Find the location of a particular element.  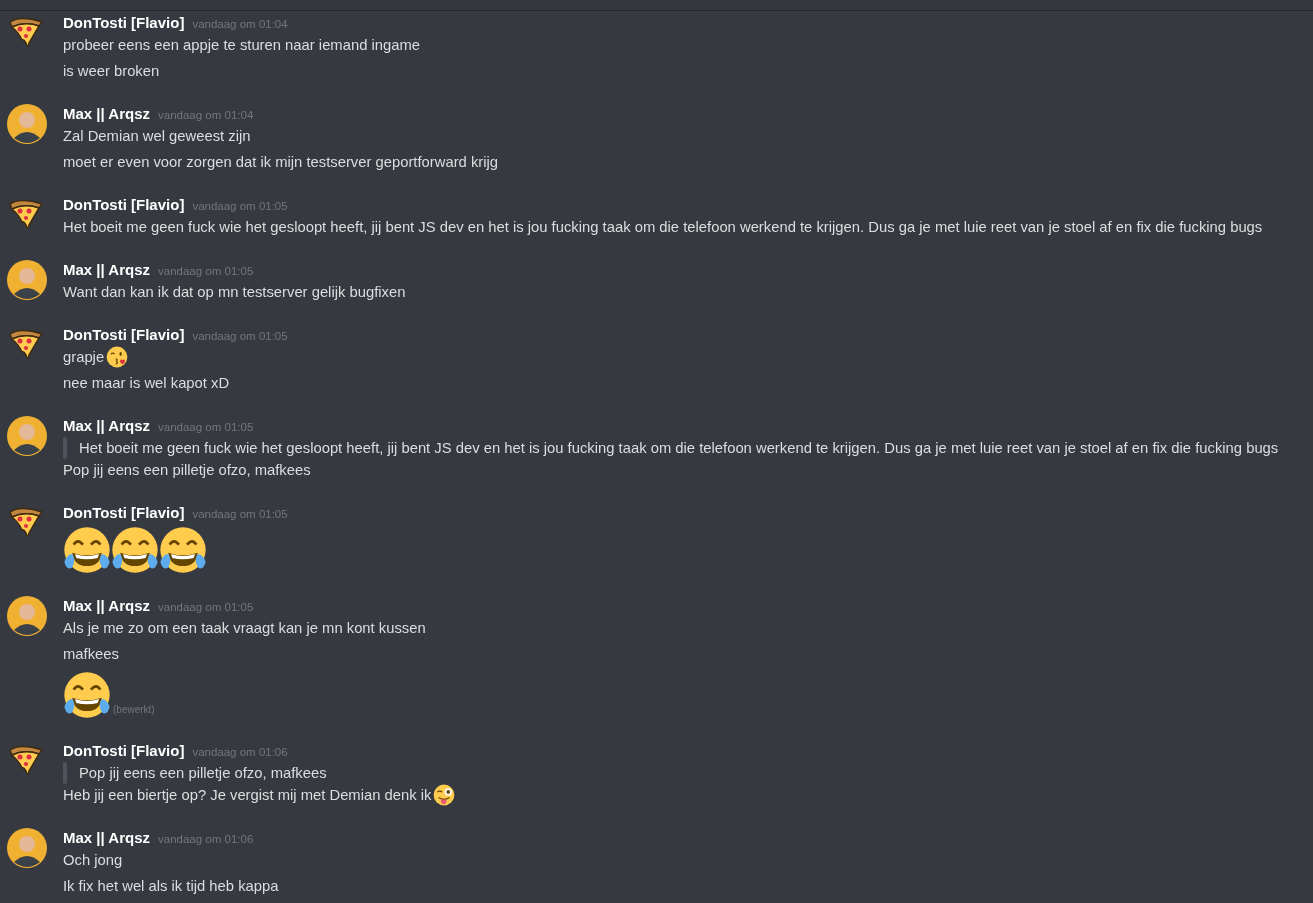

message-text: Pop jij eens een pilletje ofzo, mafkees is located at coordinates (187, 470).